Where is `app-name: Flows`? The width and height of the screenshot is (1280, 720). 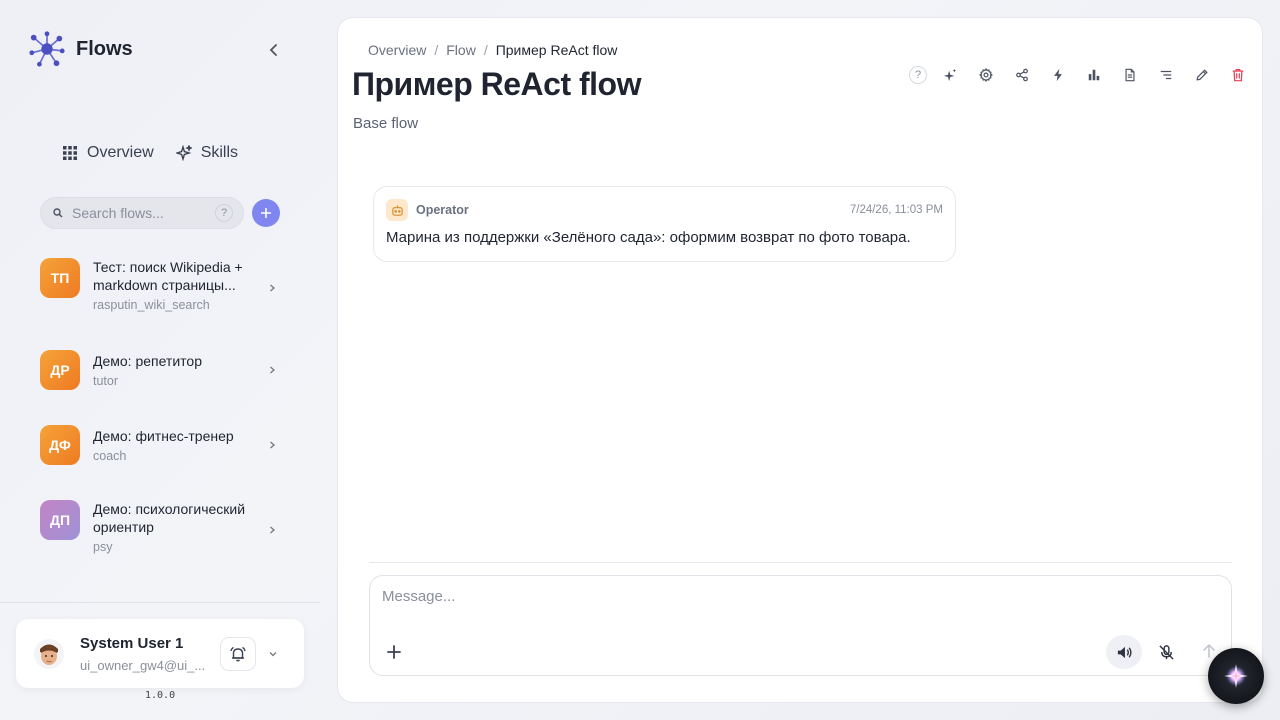
app-name: Flows is located at coordinates (104, 48).